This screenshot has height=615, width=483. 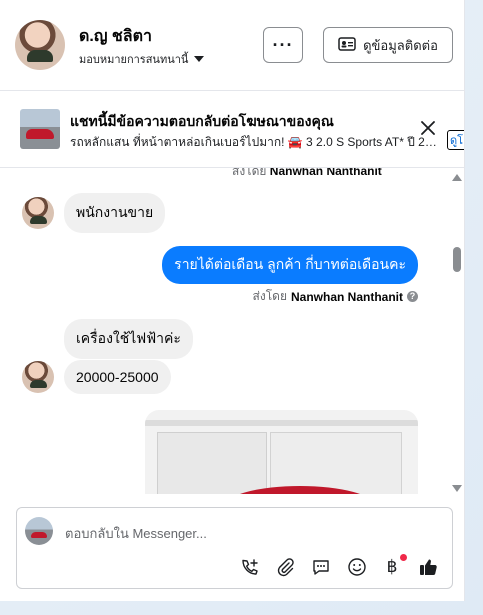 I want to click on close-icon, so click(x=428, y=128).